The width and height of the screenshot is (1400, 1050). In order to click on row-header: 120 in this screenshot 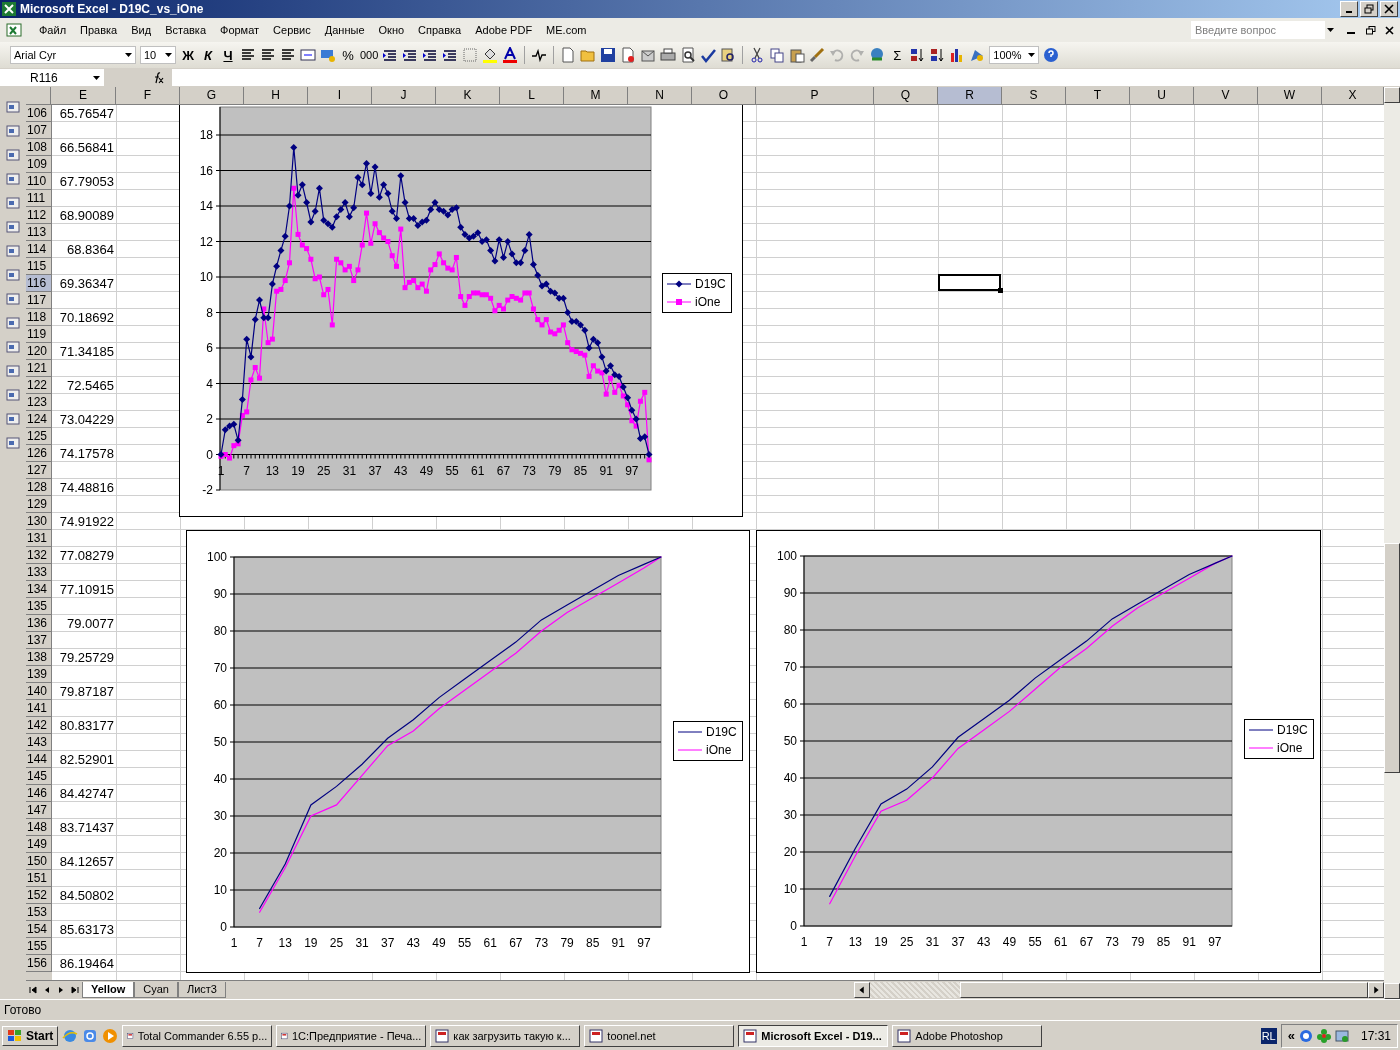, I will do `click(39, 351)`.